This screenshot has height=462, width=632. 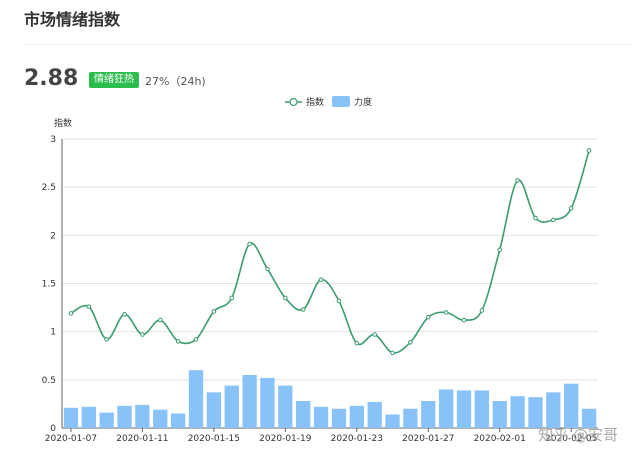 I want to click on x-tick-label: 2020-01-19, so click(x=285, y=439).